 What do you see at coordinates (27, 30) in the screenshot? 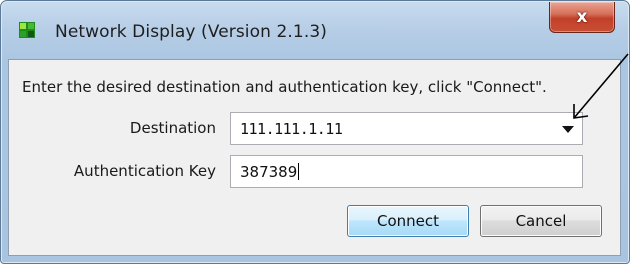
I see `network-display-app-icon` at bounding box center [27, 30].